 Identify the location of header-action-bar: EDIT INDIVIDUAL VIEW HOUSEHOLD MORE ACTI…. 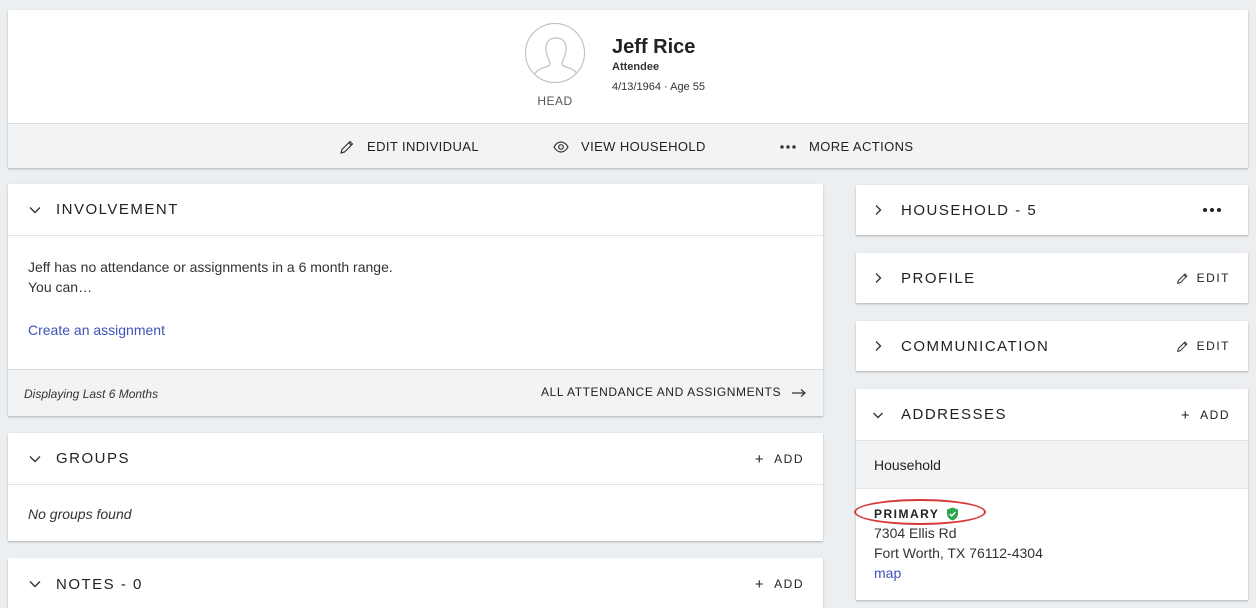
(628, 145).